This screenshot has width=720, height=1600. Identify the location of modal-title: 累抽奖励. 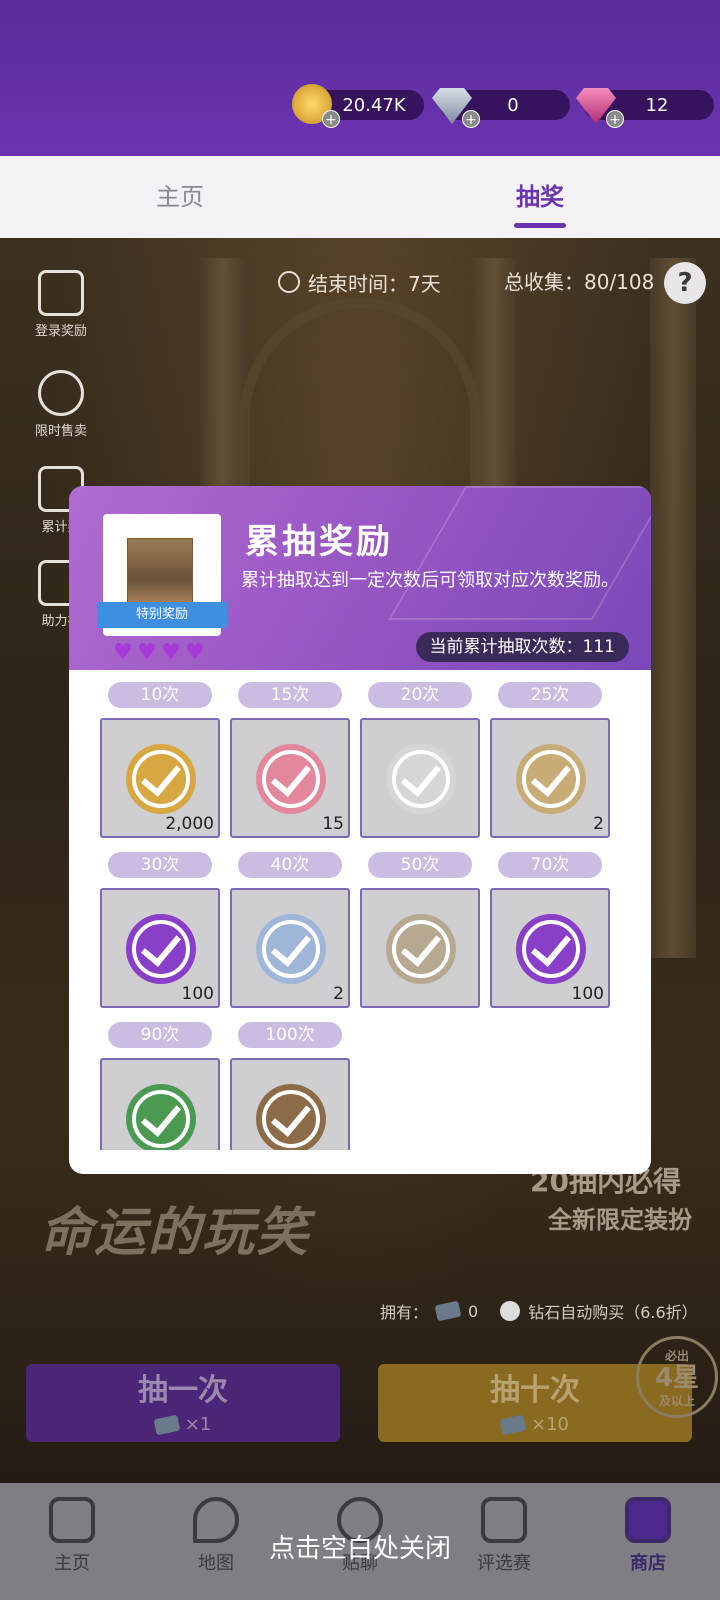
(319, 542).